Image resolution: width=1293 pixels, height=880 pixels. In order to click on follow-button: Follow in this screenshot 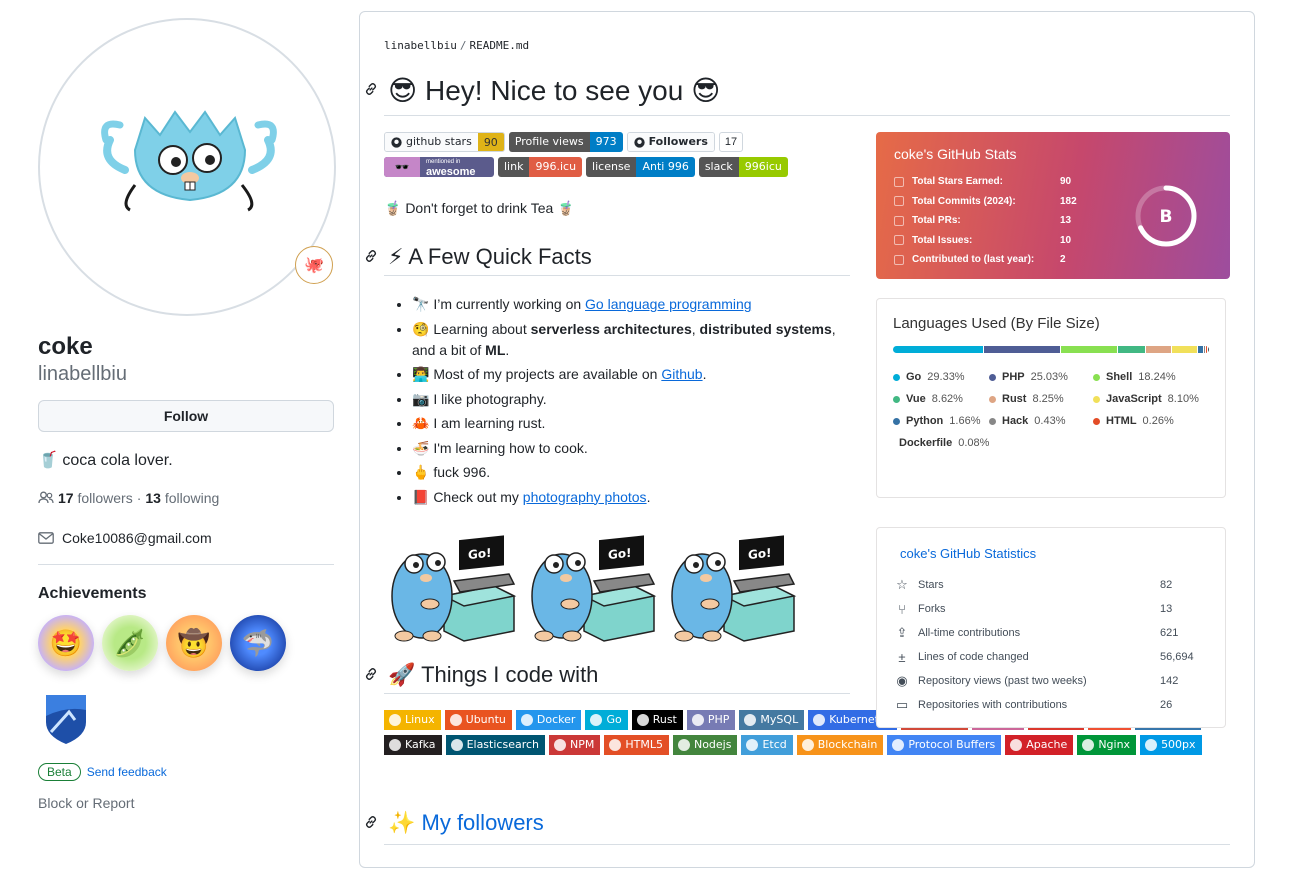, I will do `click(186, 416)`.